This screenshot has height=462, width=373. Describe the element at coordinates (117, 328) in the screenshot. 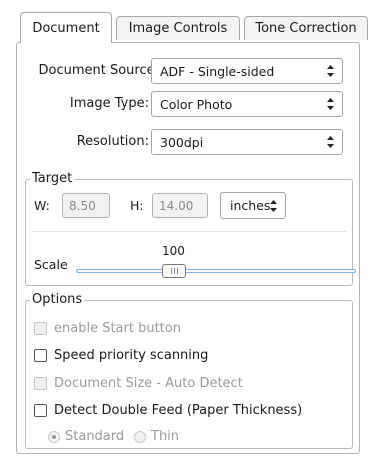

I see `enable-start-button-label: enable Start button` at that location.